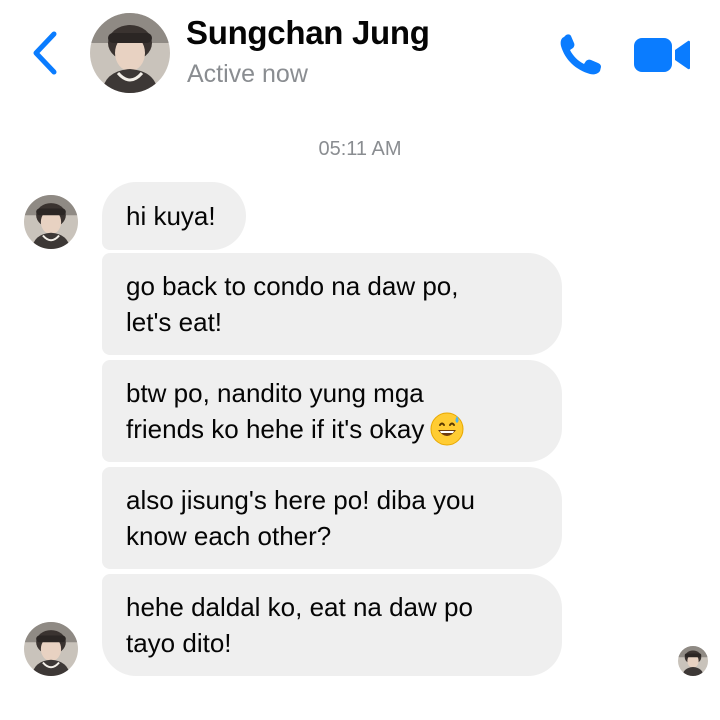  Describe the element at coordinates (275, 429) in the screenshot. I see `message-text: friends ko hehe if it's okay` at that location.